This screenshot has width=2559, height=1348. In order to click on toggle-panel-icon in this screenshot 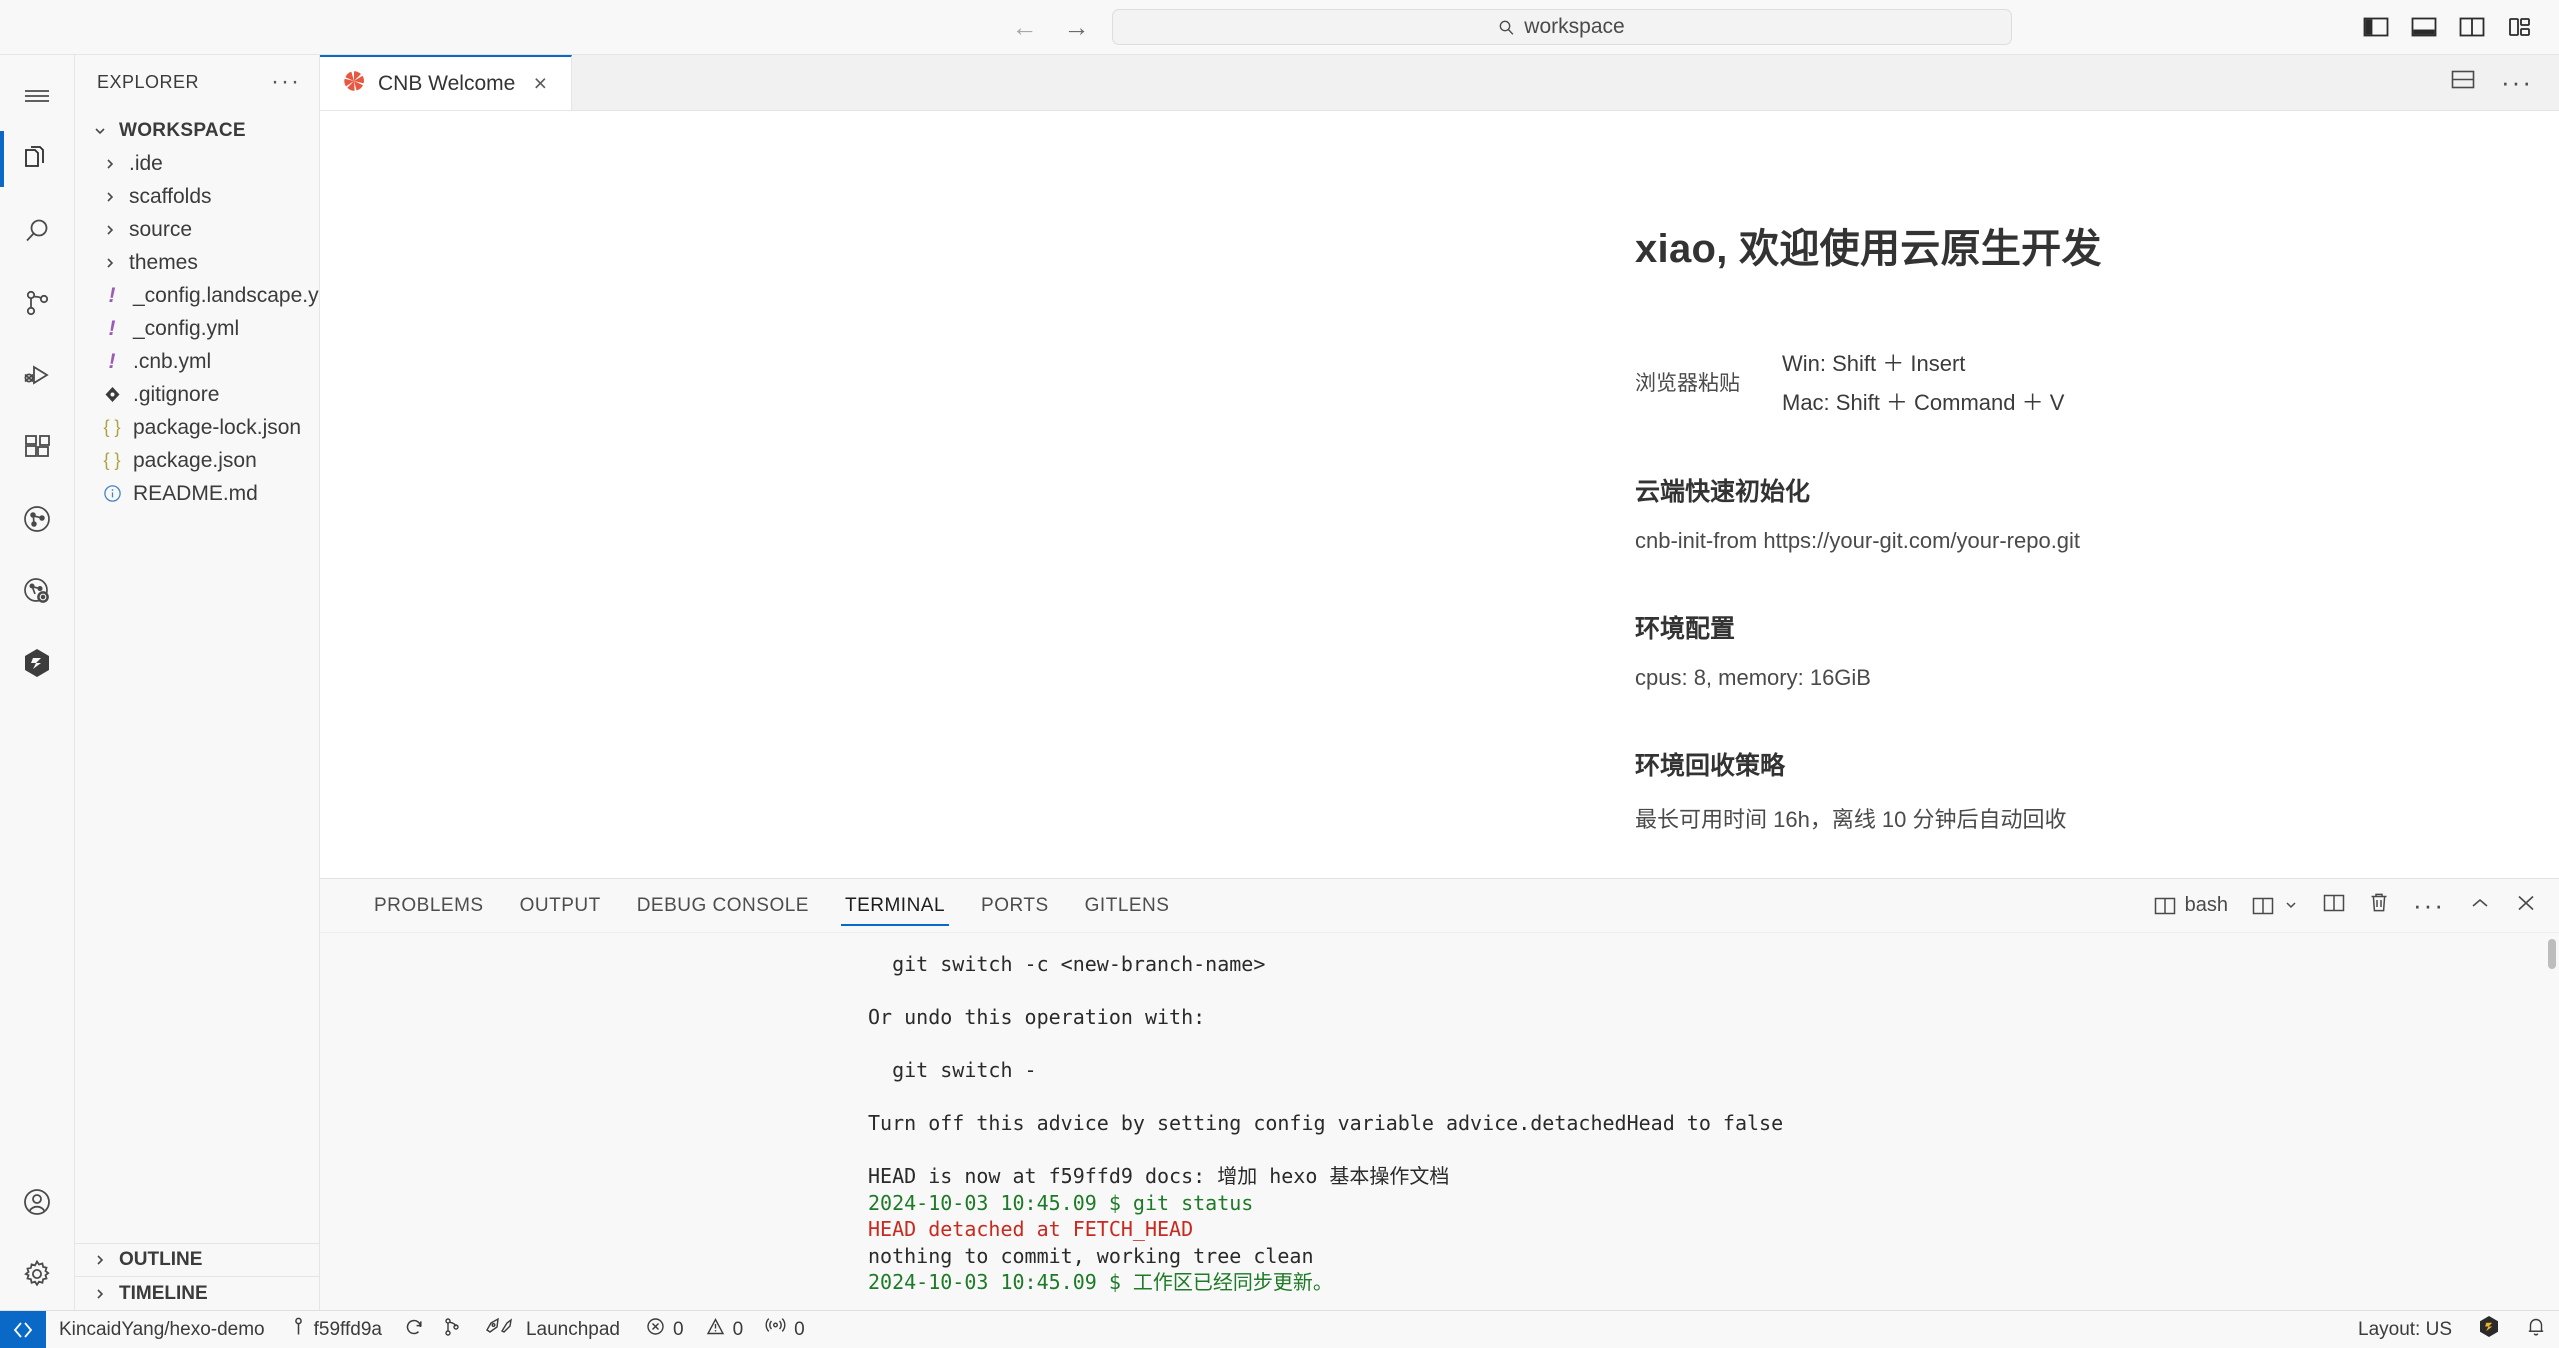, I will do `click(2424, 27)`.